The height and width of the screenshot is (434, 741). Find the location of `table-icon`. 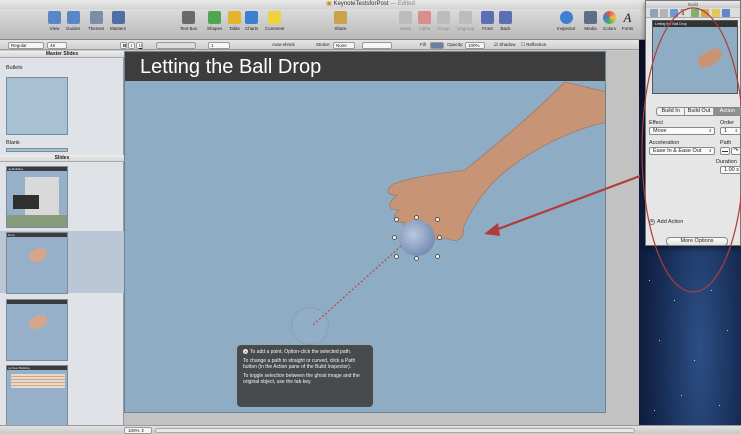

table-icon is located at coordinates (234, 17).